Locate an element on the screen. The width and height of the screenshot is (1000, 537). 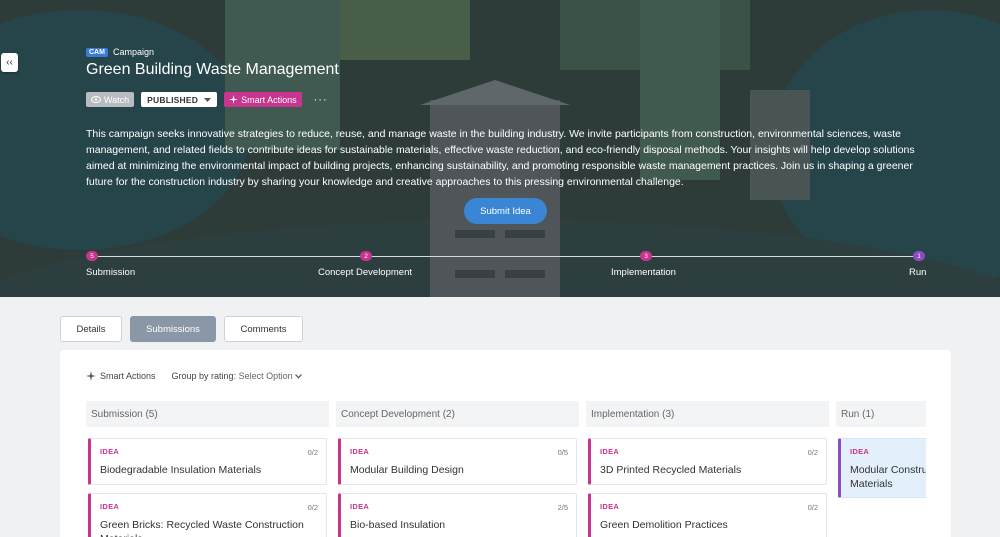
idea-card: IDEA 0/2 Green Demolition Practices is located at coordinates (707, 515).